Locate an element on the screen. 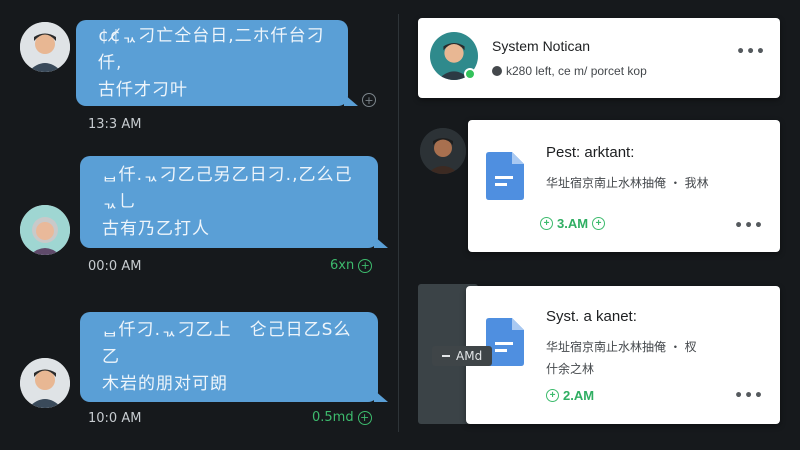  older-woman-avatar-icon is located at coordinates (45, 230).